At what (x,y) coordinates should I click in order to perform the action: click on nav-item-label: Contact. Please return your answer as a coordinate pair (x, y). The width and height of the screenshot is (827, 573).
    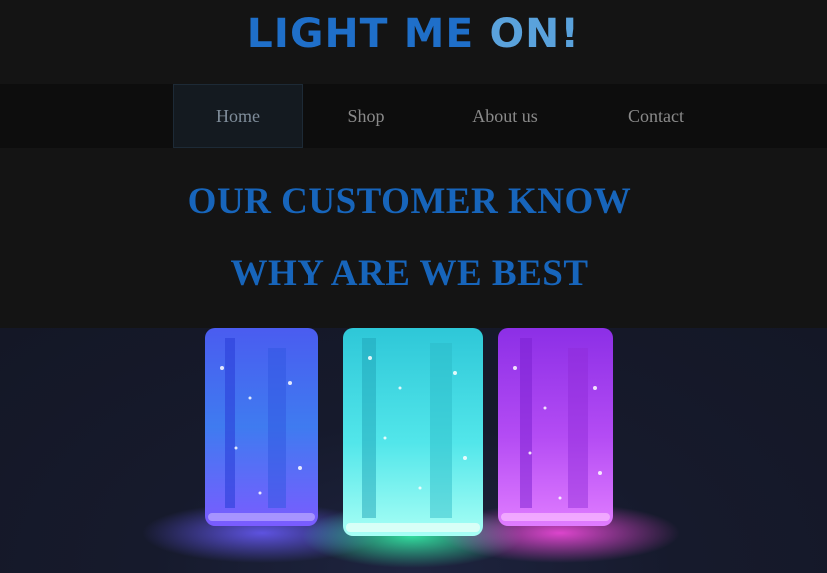
    Looking at the image, I should click on (656, 115).